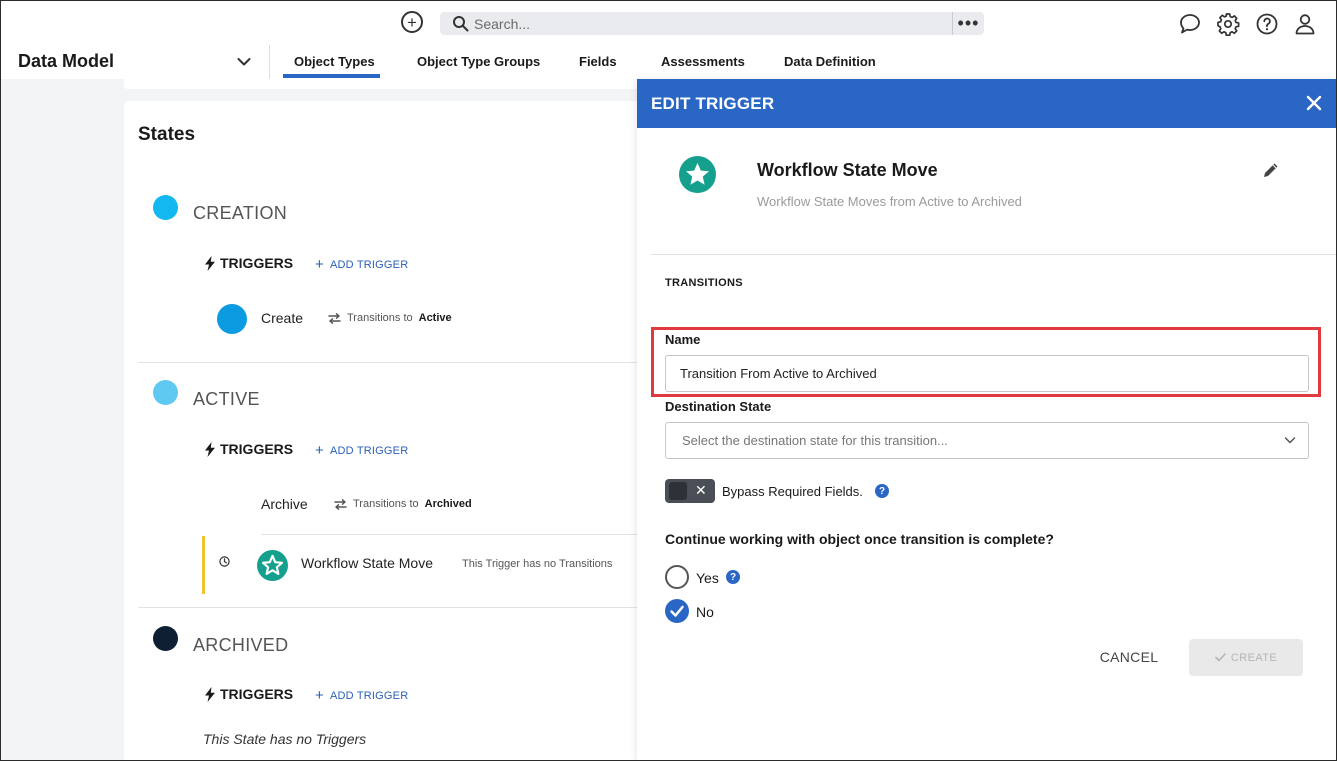 The height and width of the screenshot is (761, 1337). Describe the element at coordinates (1254, 657) in the screenshot. I see `create-button-label: CREATE` at that location.